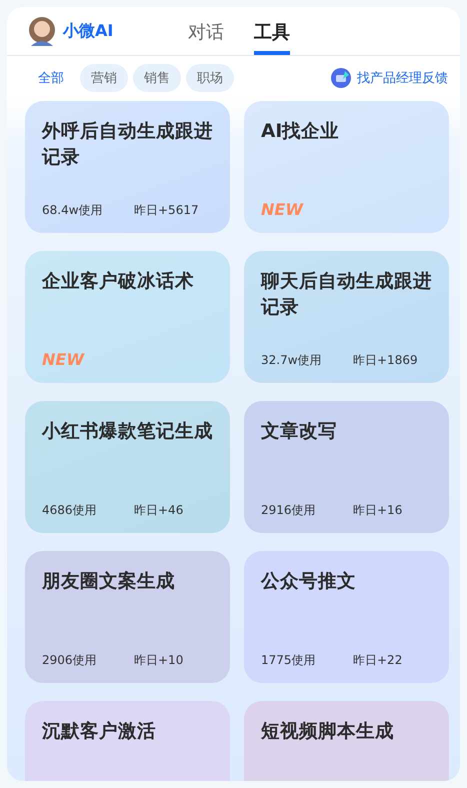 This screenshot has height=788, width=467. What do you see at coordinates (159, 660) in the screenshot?
I see `yesterday-count: 昨日+10` at bounding box center [159, 660].